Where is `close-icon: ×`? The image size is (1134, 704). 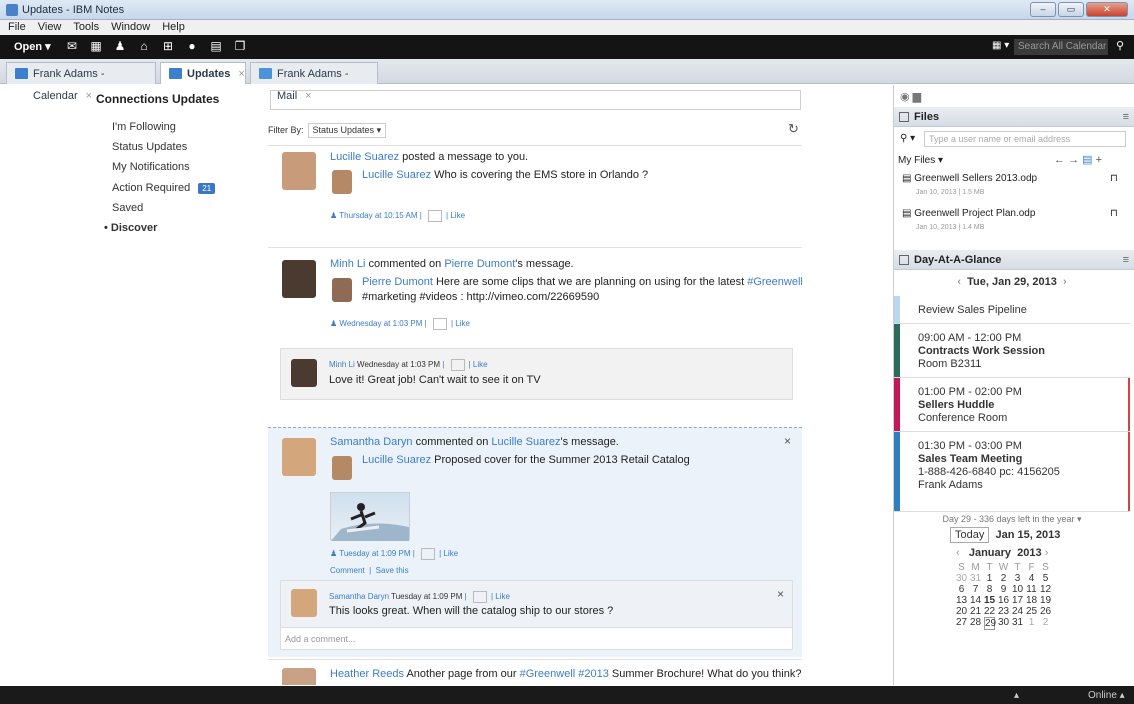 close-icon: × is located at coordinates (780, 594).